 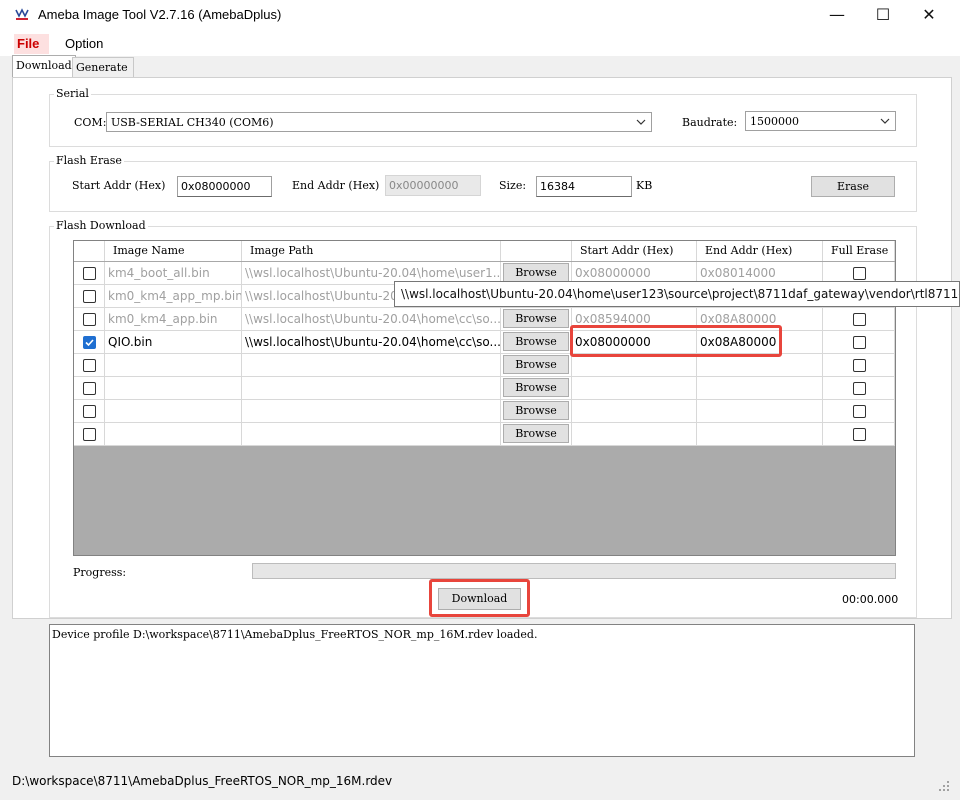 I want to click on header-start-addr: Start Addr (Hex), so click(x=634, y=251).